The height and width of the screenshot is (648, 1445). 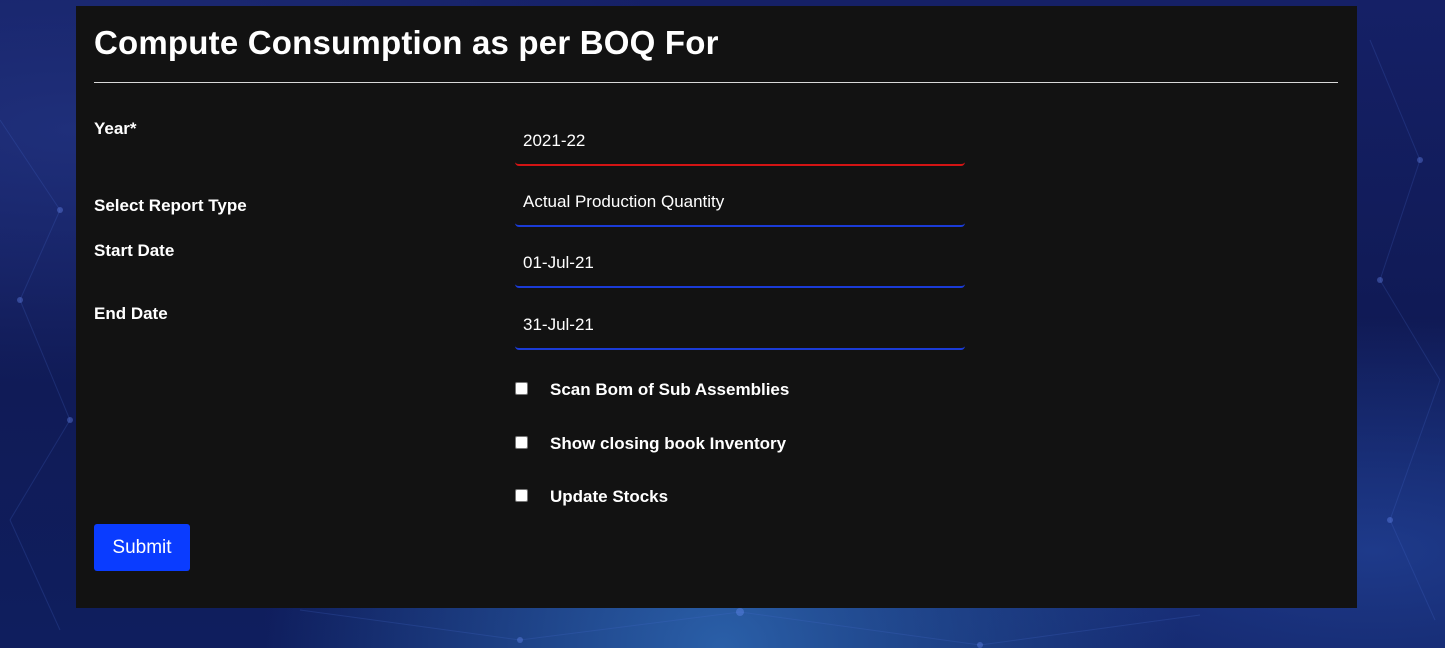 I want to click on report-type-select: Actual Production Quantity, so click(x=740, y=203).